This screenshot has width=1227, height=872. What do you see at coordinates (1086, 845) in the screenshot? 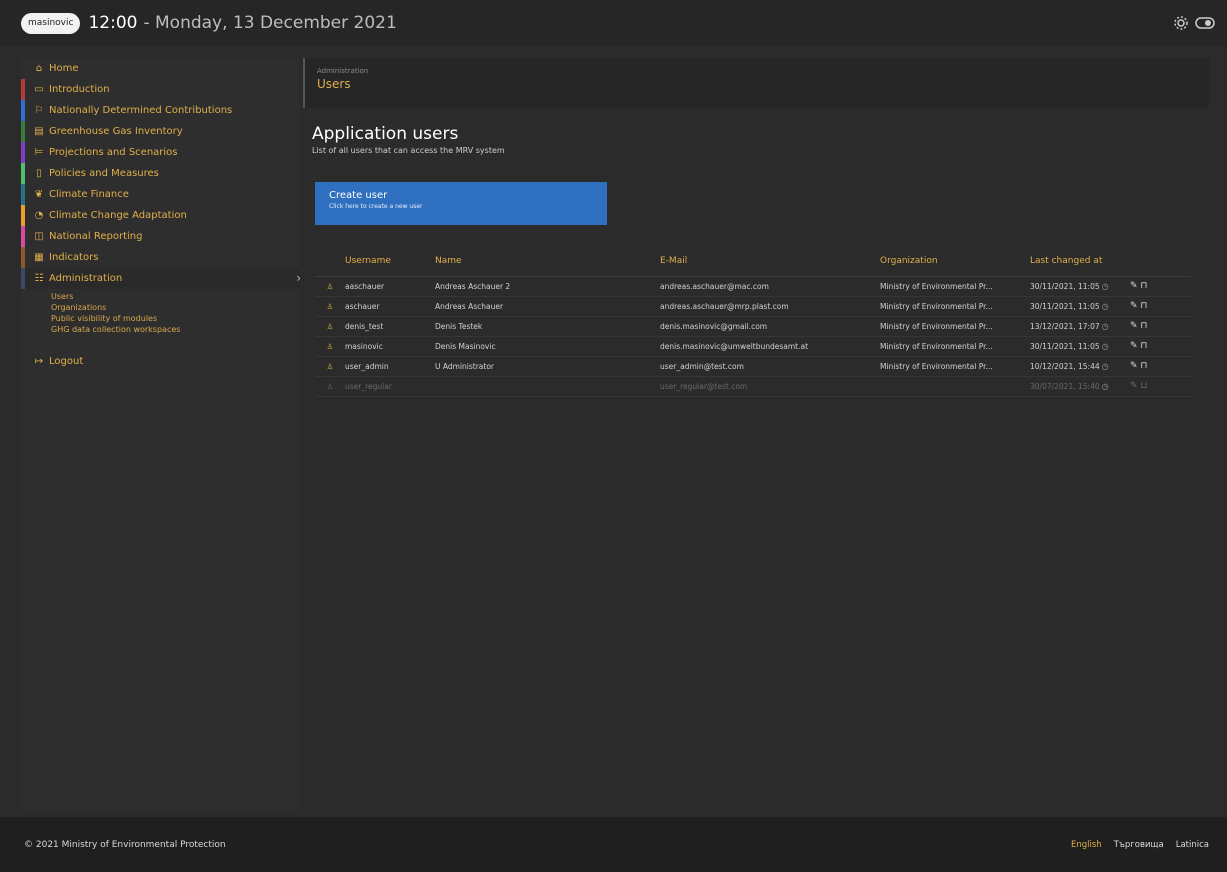
I see `language-english: English` at bounding box center [1086, 845].